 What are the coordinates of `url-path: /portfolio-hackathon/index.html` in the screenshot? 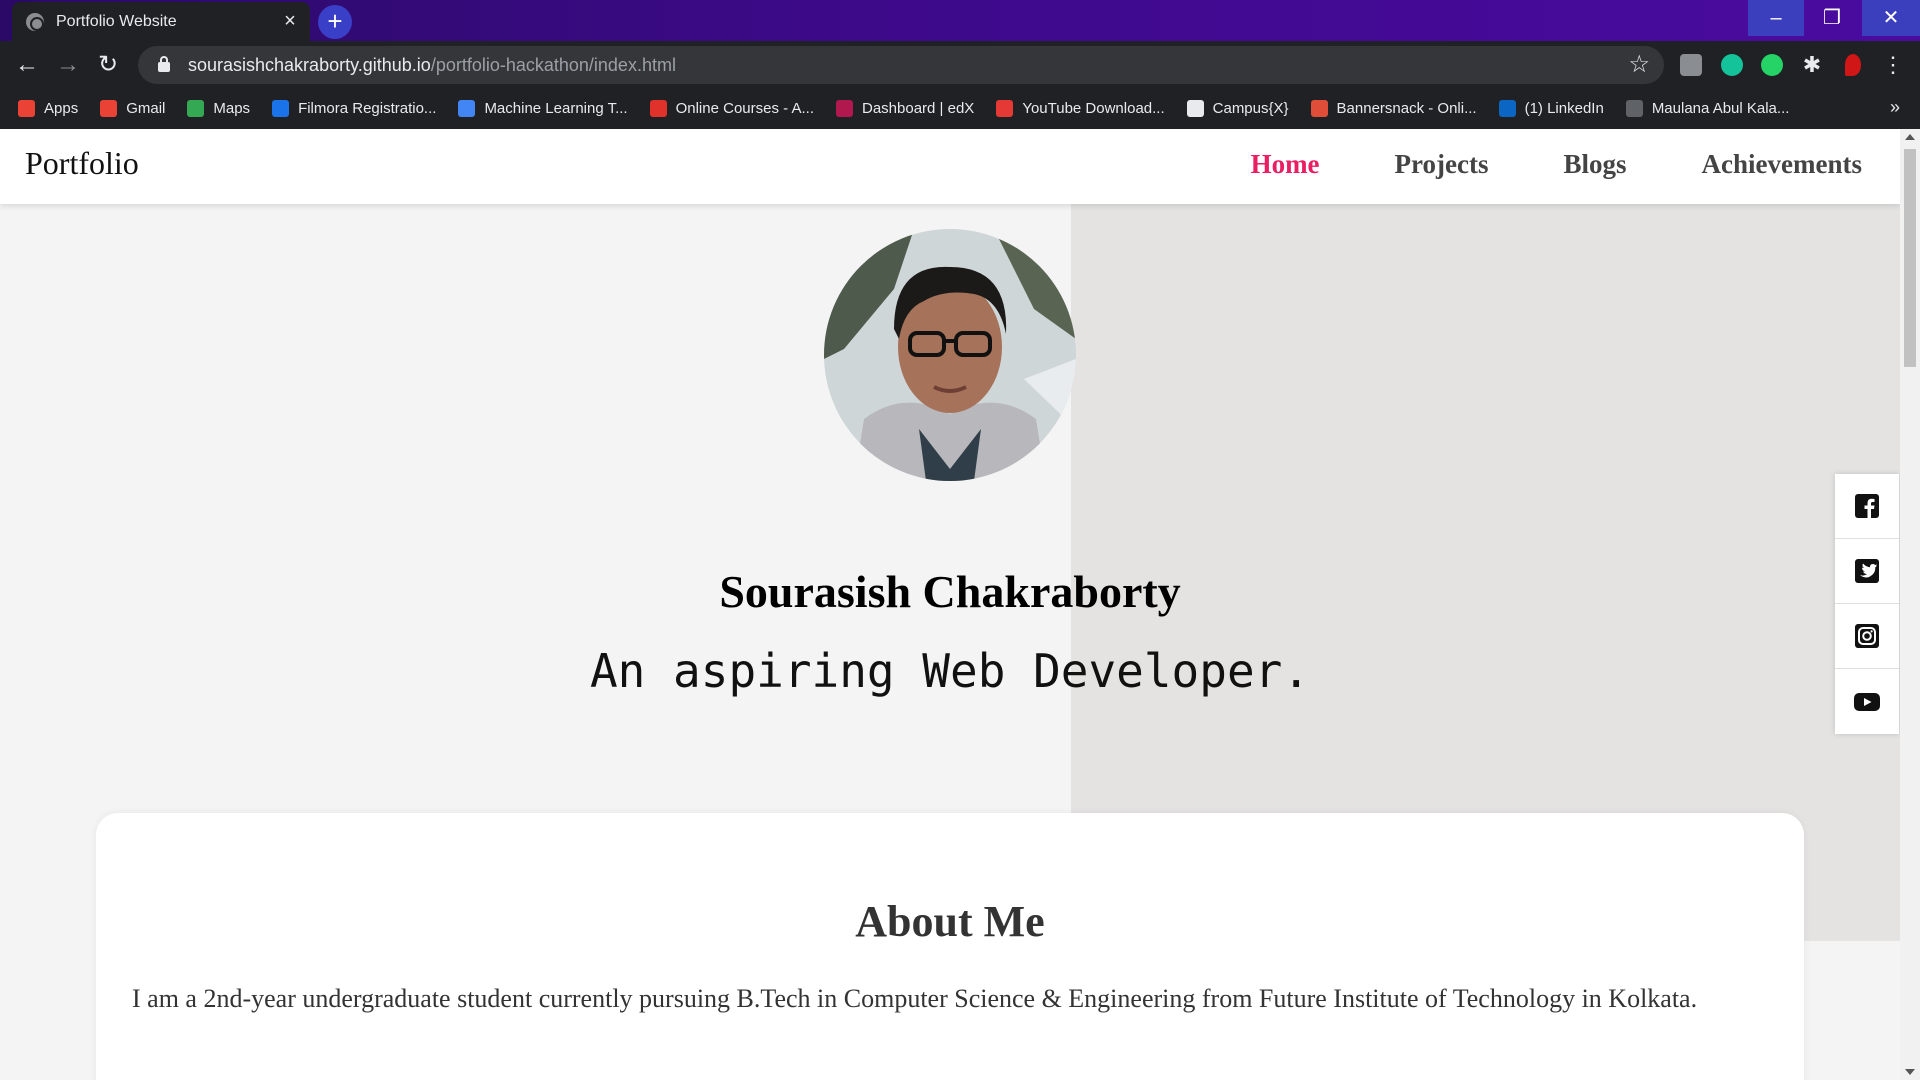 It's located at (553, 64).